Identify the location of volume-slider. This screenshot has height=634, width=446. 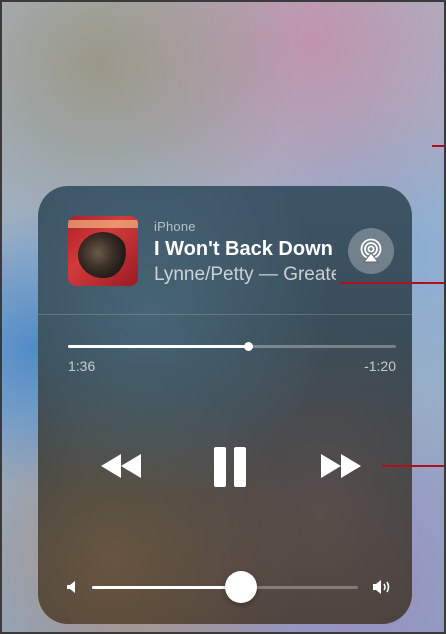
(225, 587).